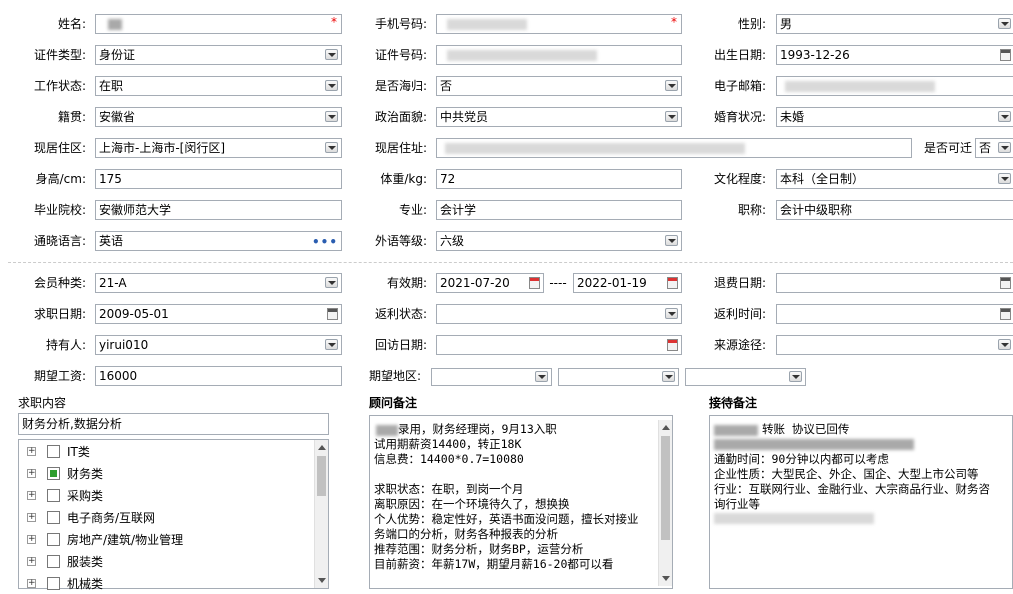  Describe the element at coordinates (894, 314) in the screenshot. I see `rebate-time-input` at that location.